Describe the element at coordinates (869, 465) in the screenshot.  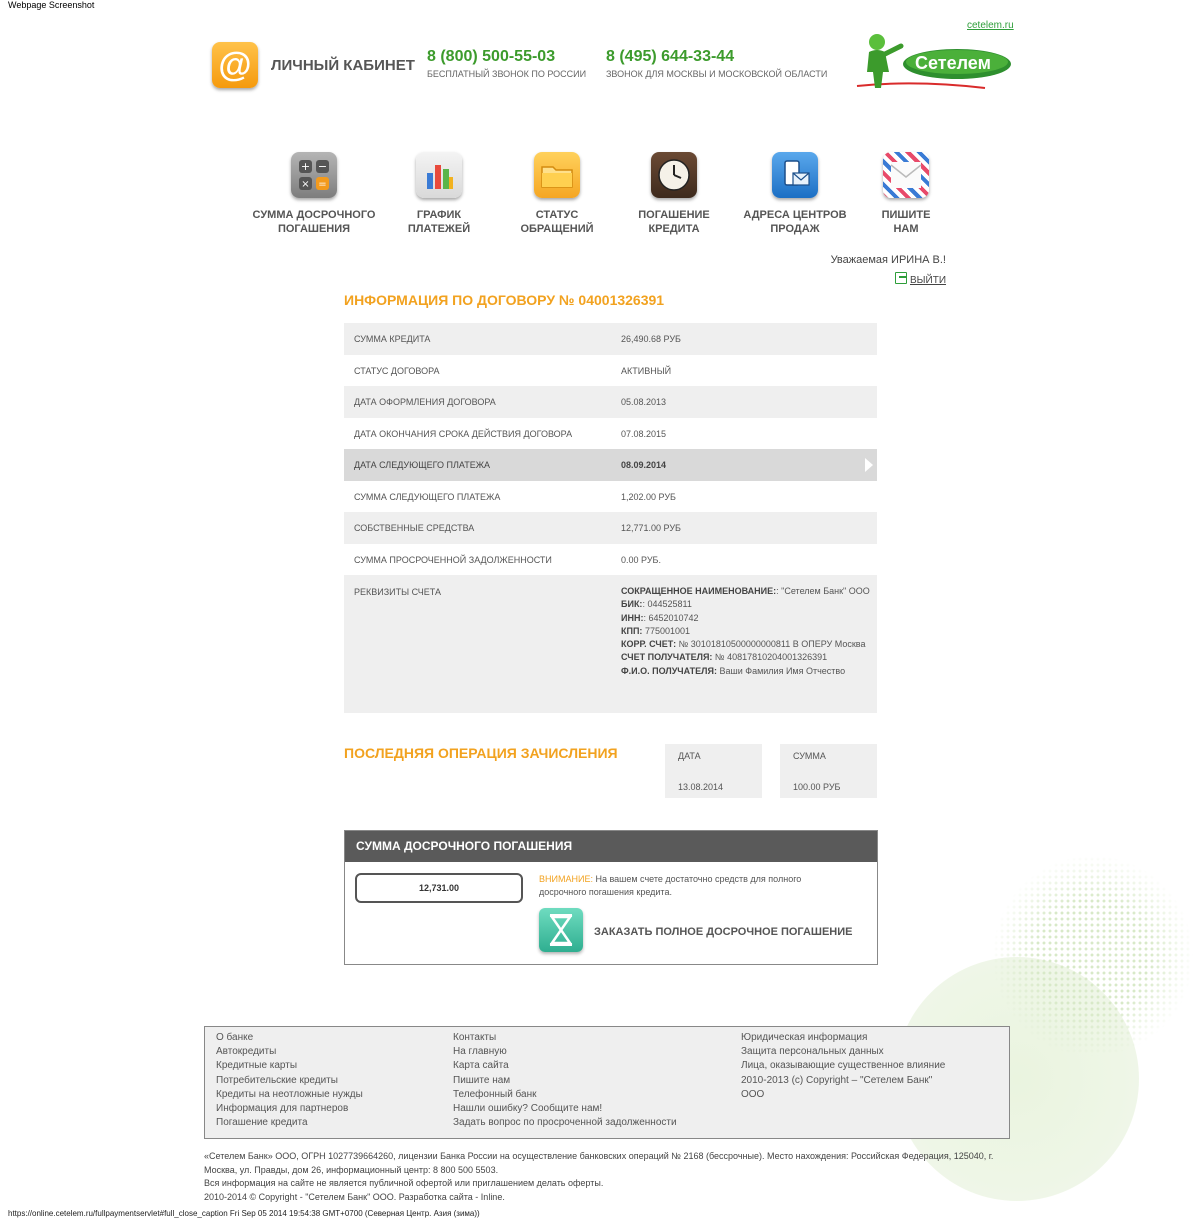
I see `arrow-right-icon` at that location.